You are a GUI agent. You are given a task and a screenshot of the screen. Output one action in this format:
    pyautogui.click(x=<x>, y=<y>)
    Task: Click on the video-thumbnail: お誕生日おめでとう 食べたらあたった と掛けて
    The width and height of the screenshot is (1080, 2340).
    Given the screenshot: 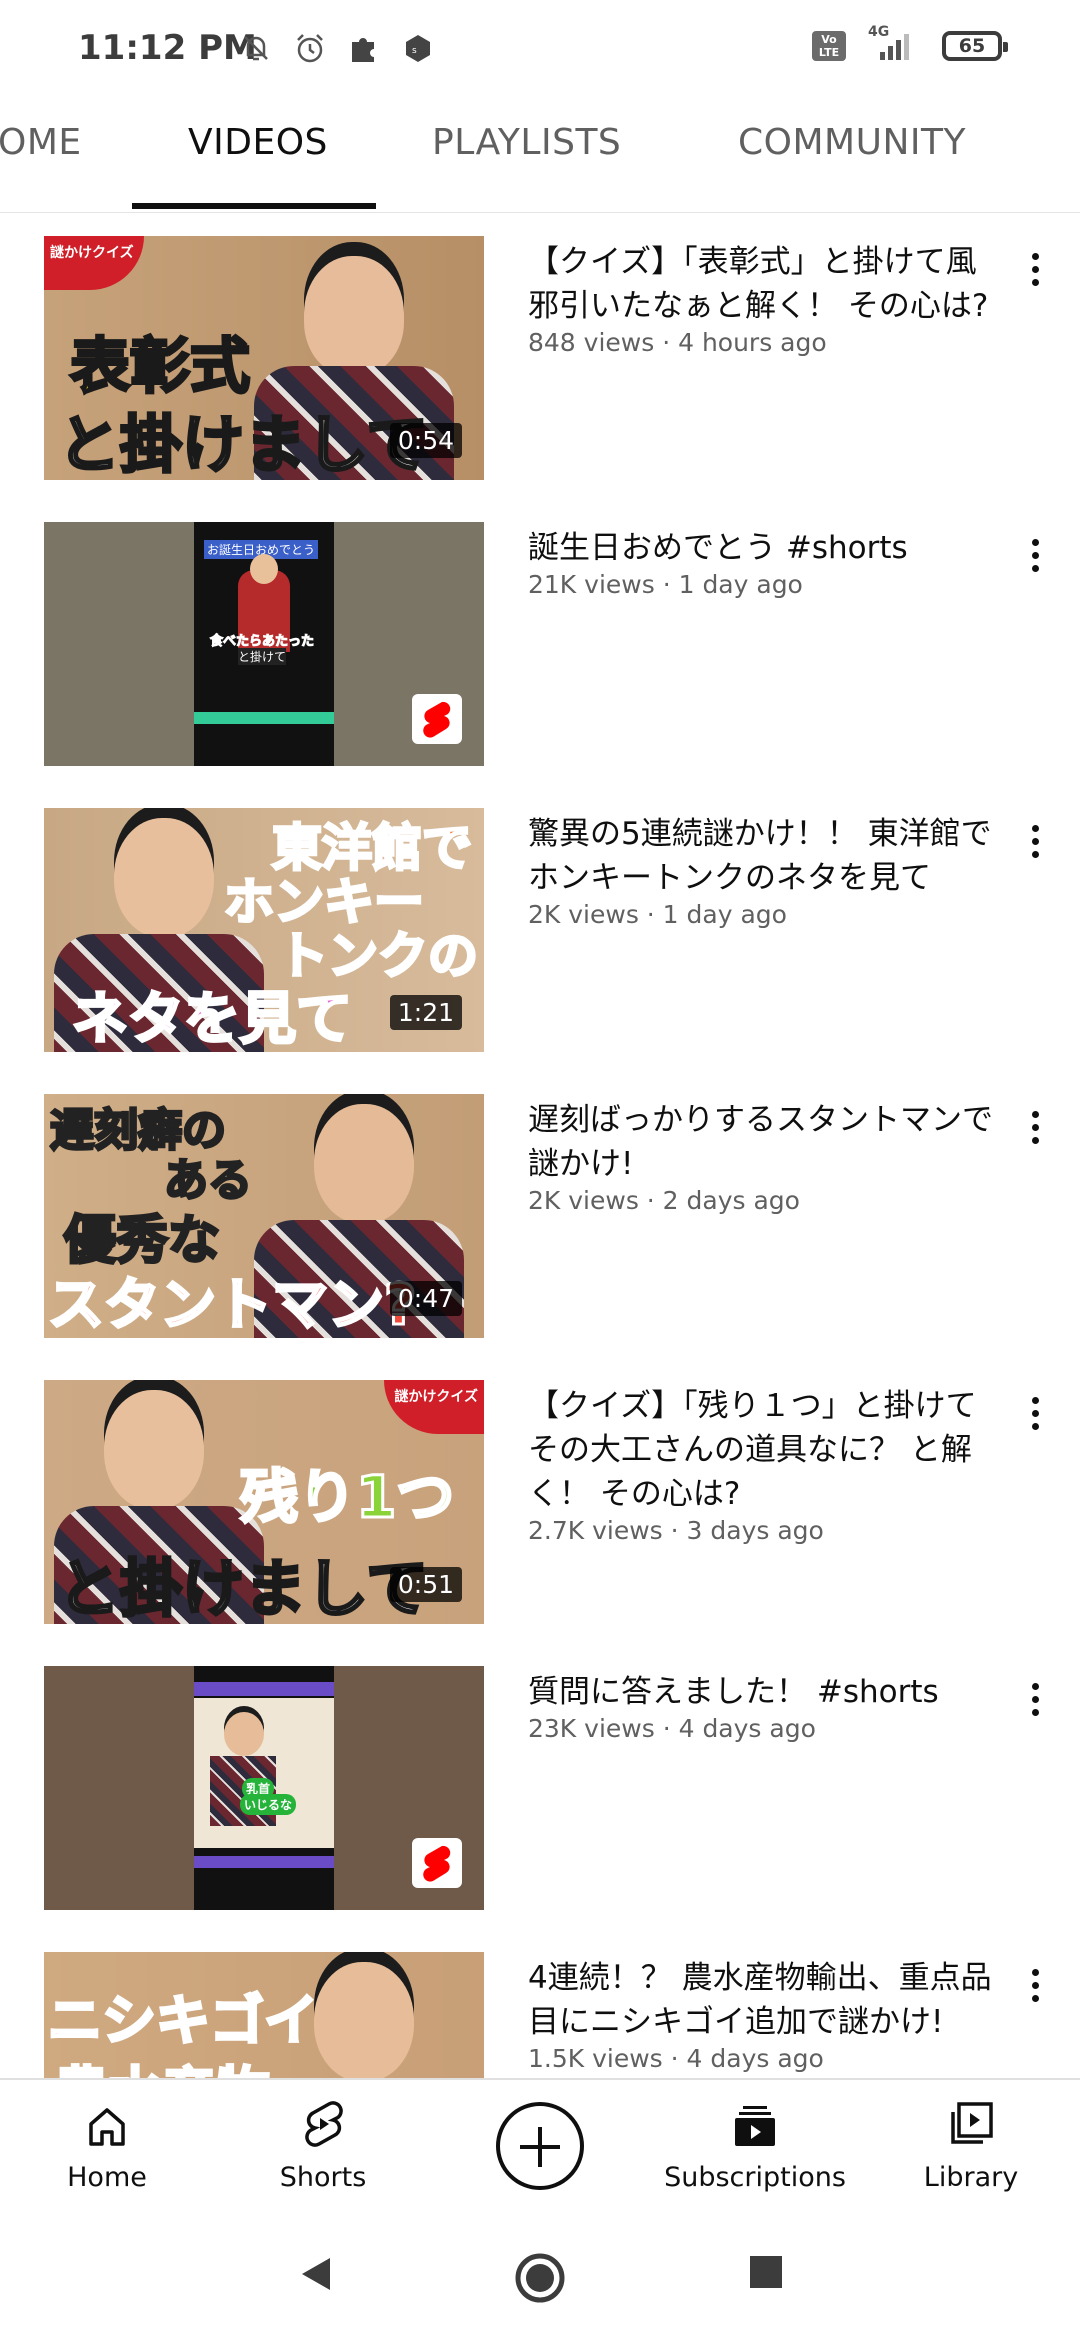 What is the action you would take?
    pyautogui.click(x=264, y=644)
    